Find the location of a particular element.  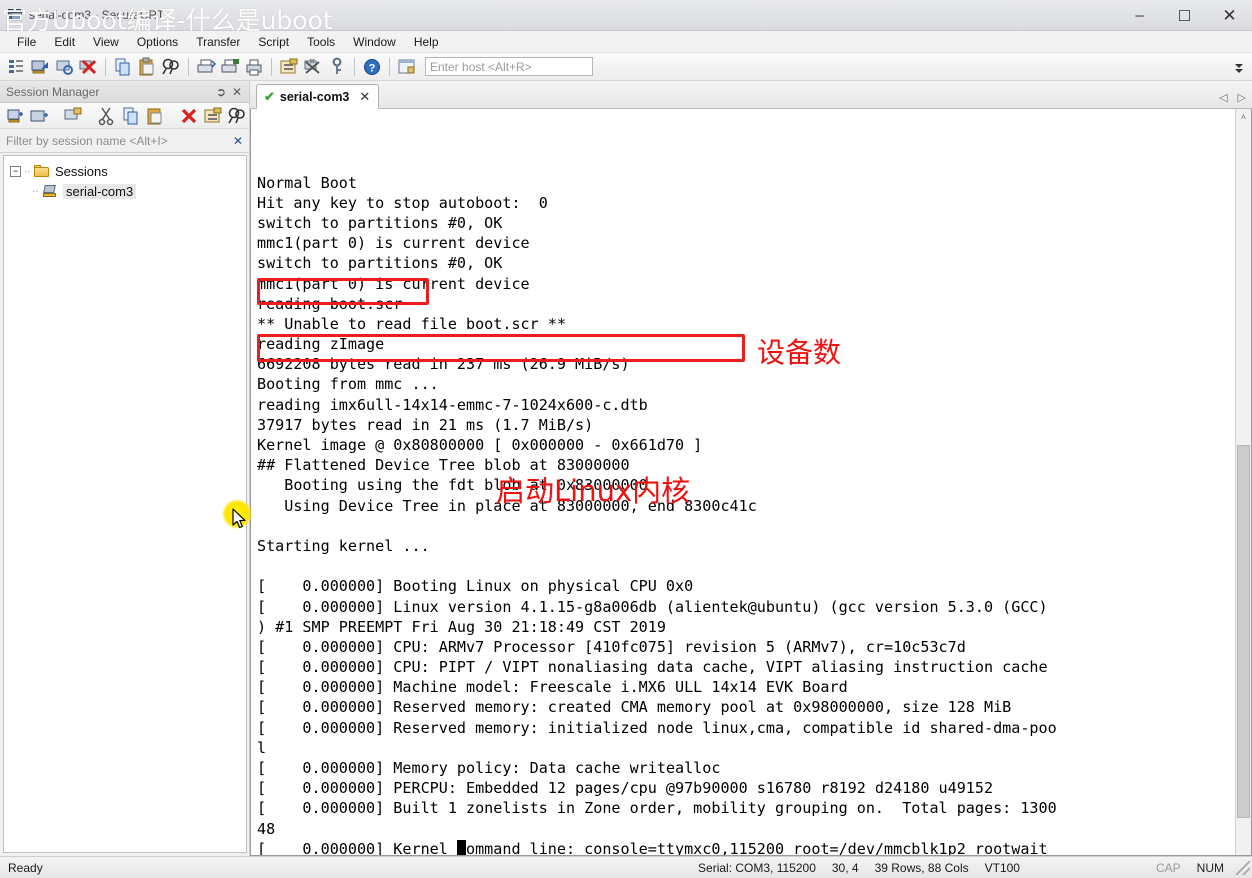

menu-window: Window is located at coordinates (374, 42).